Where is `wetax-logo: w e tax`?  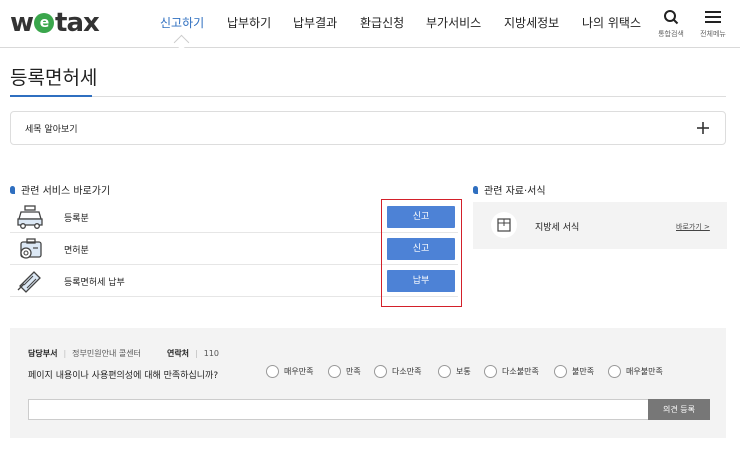
wetax-logo: w e tax is located at coordinates (55, 23).